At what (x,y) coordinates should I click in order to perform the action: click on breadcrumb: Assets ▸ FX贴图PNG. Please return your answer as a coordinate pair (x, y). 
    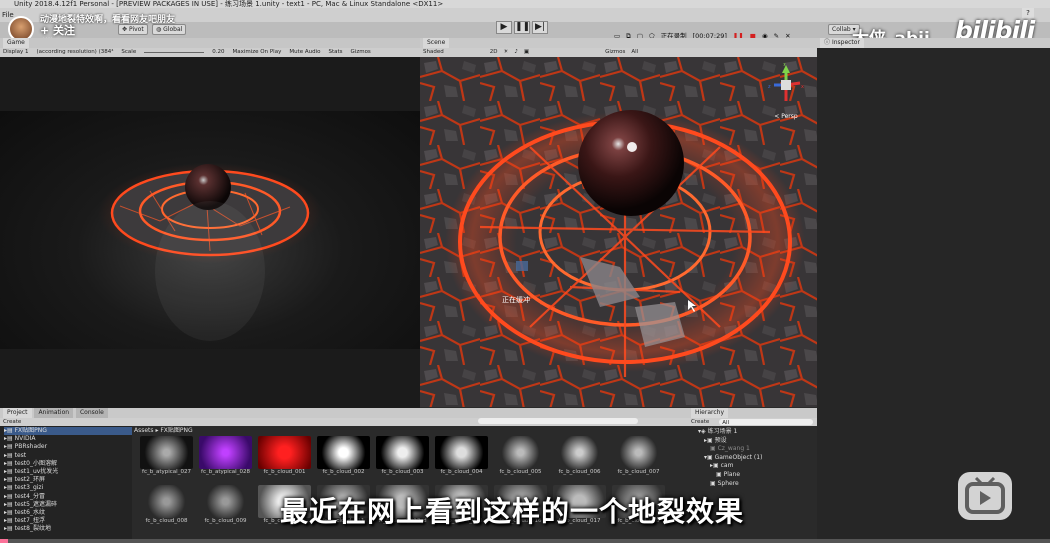
    Looking at the image, I should click on (163, 430).